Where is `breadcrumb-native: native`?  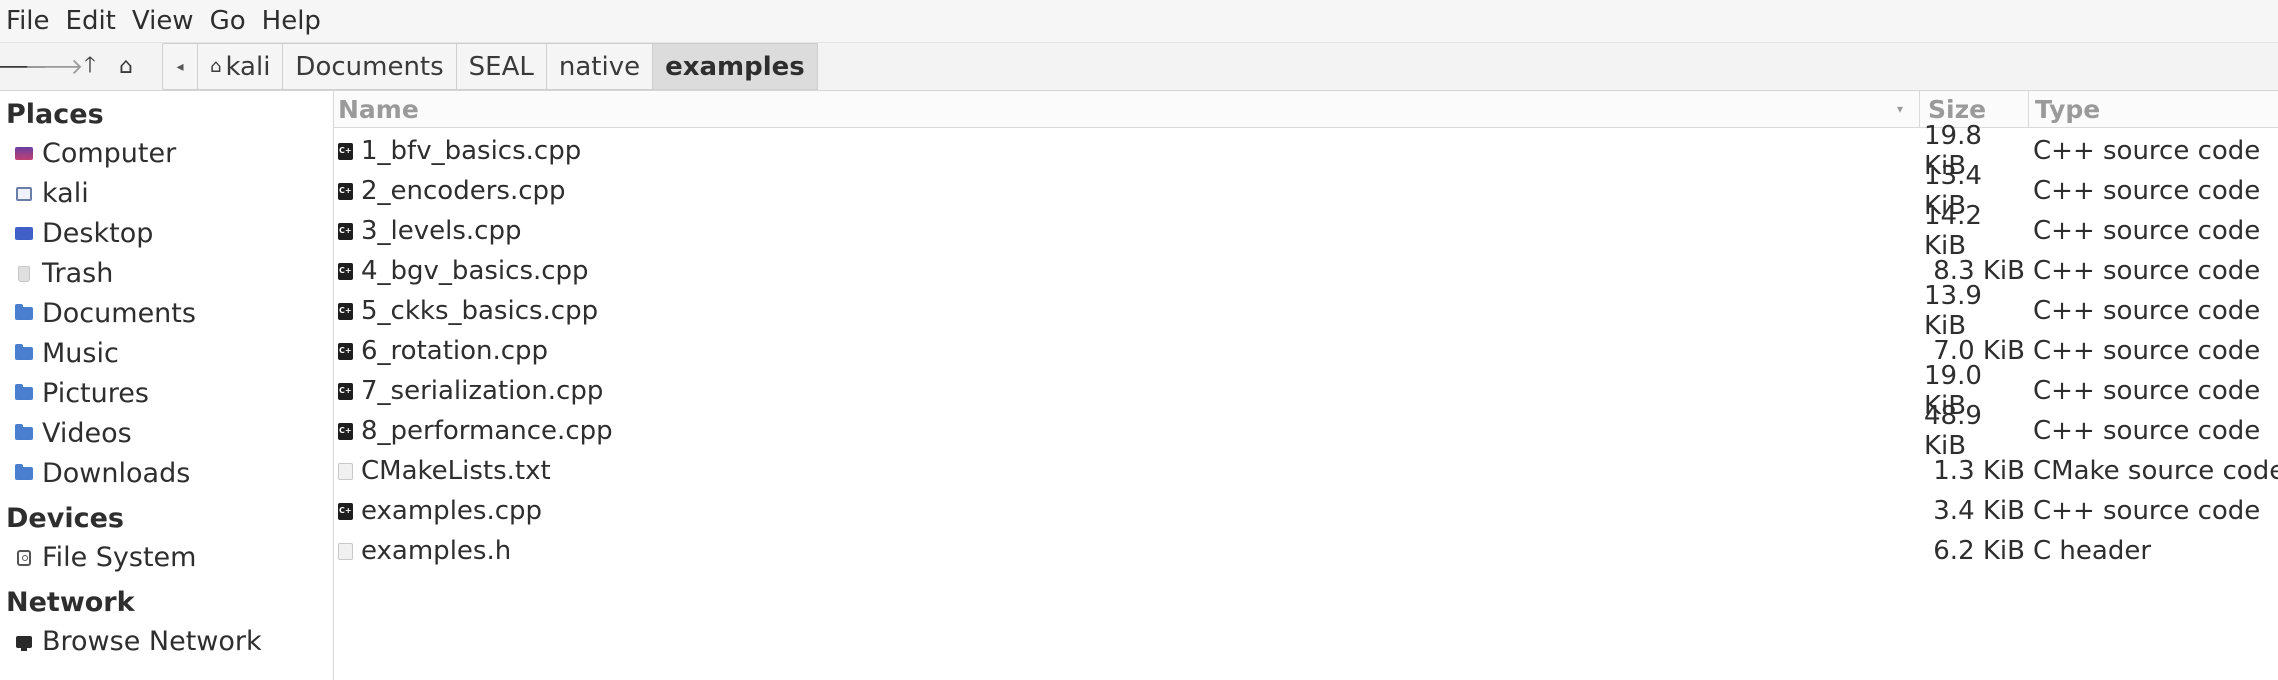 breadcrumb-native: native is located at coordinates (600, 66).